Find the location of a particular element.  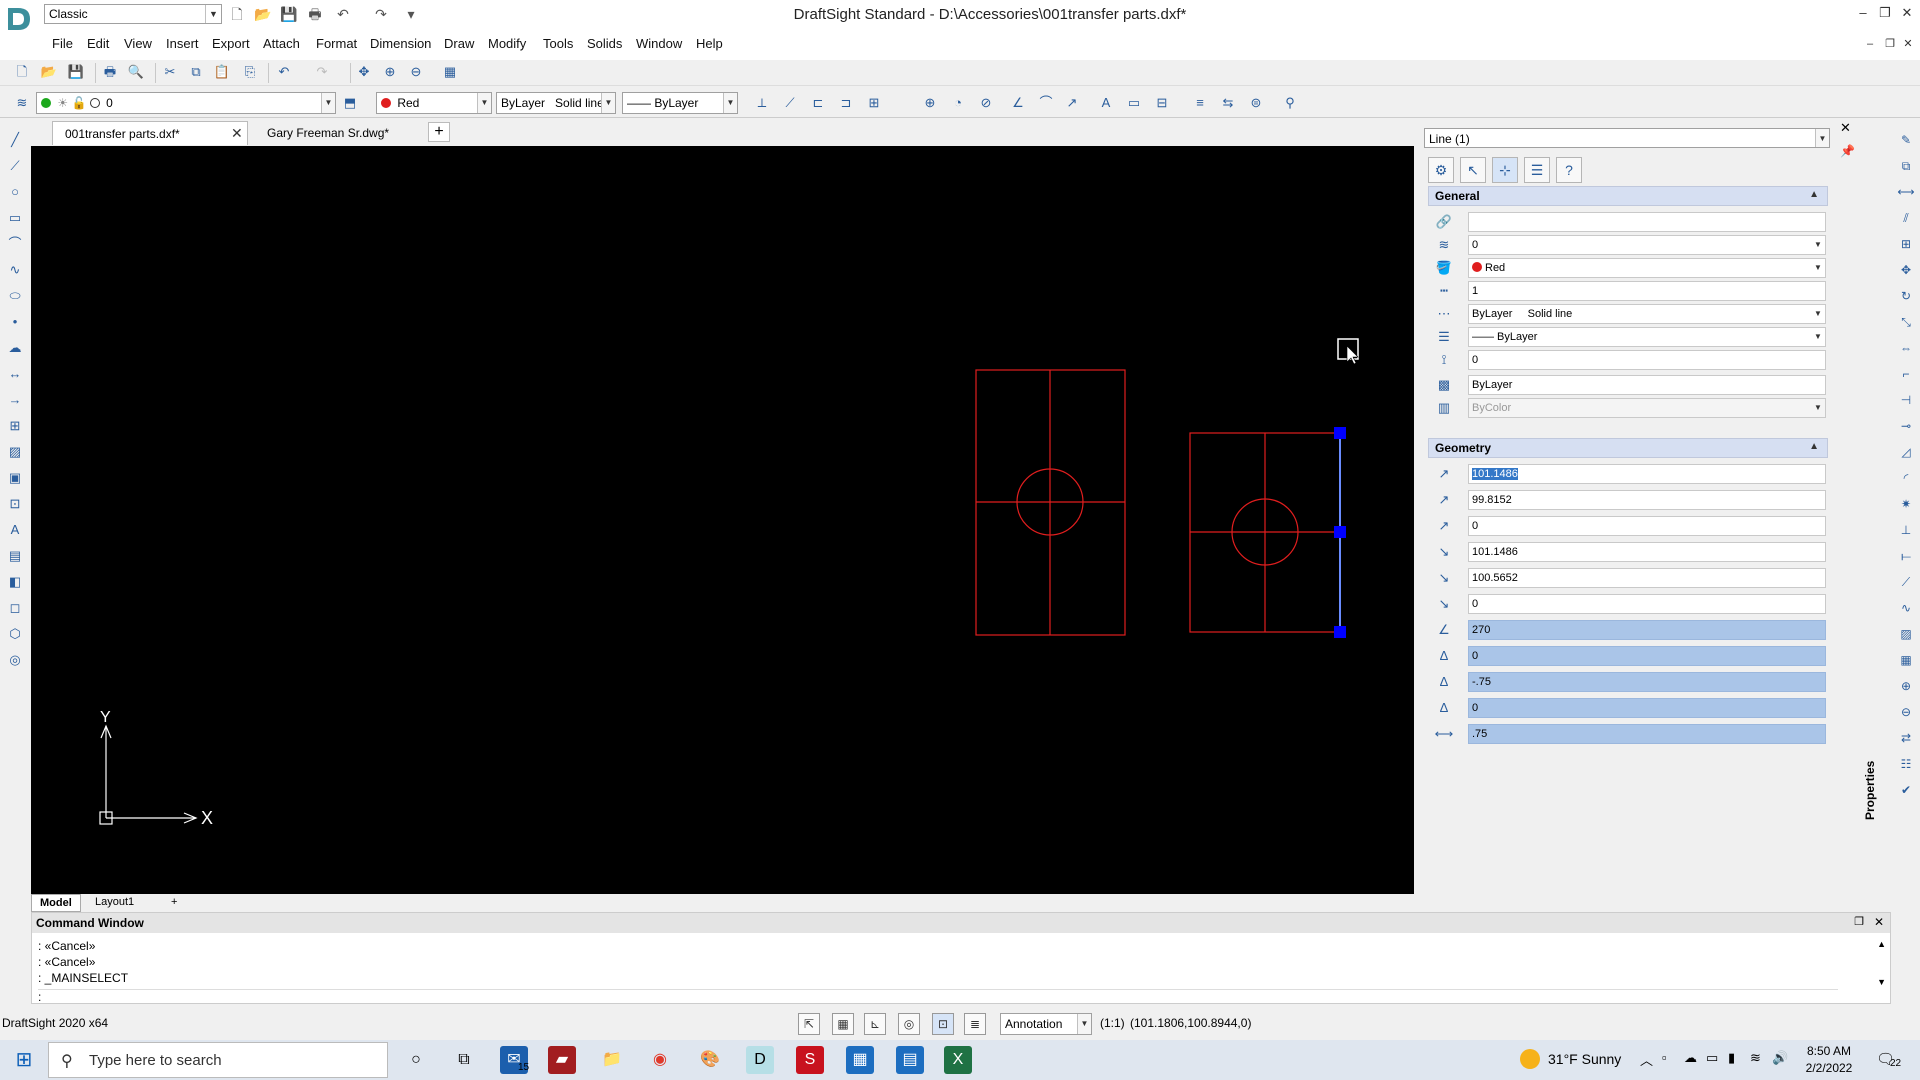

simple-note-icon: ▤ is located at coordinates (15, 556).